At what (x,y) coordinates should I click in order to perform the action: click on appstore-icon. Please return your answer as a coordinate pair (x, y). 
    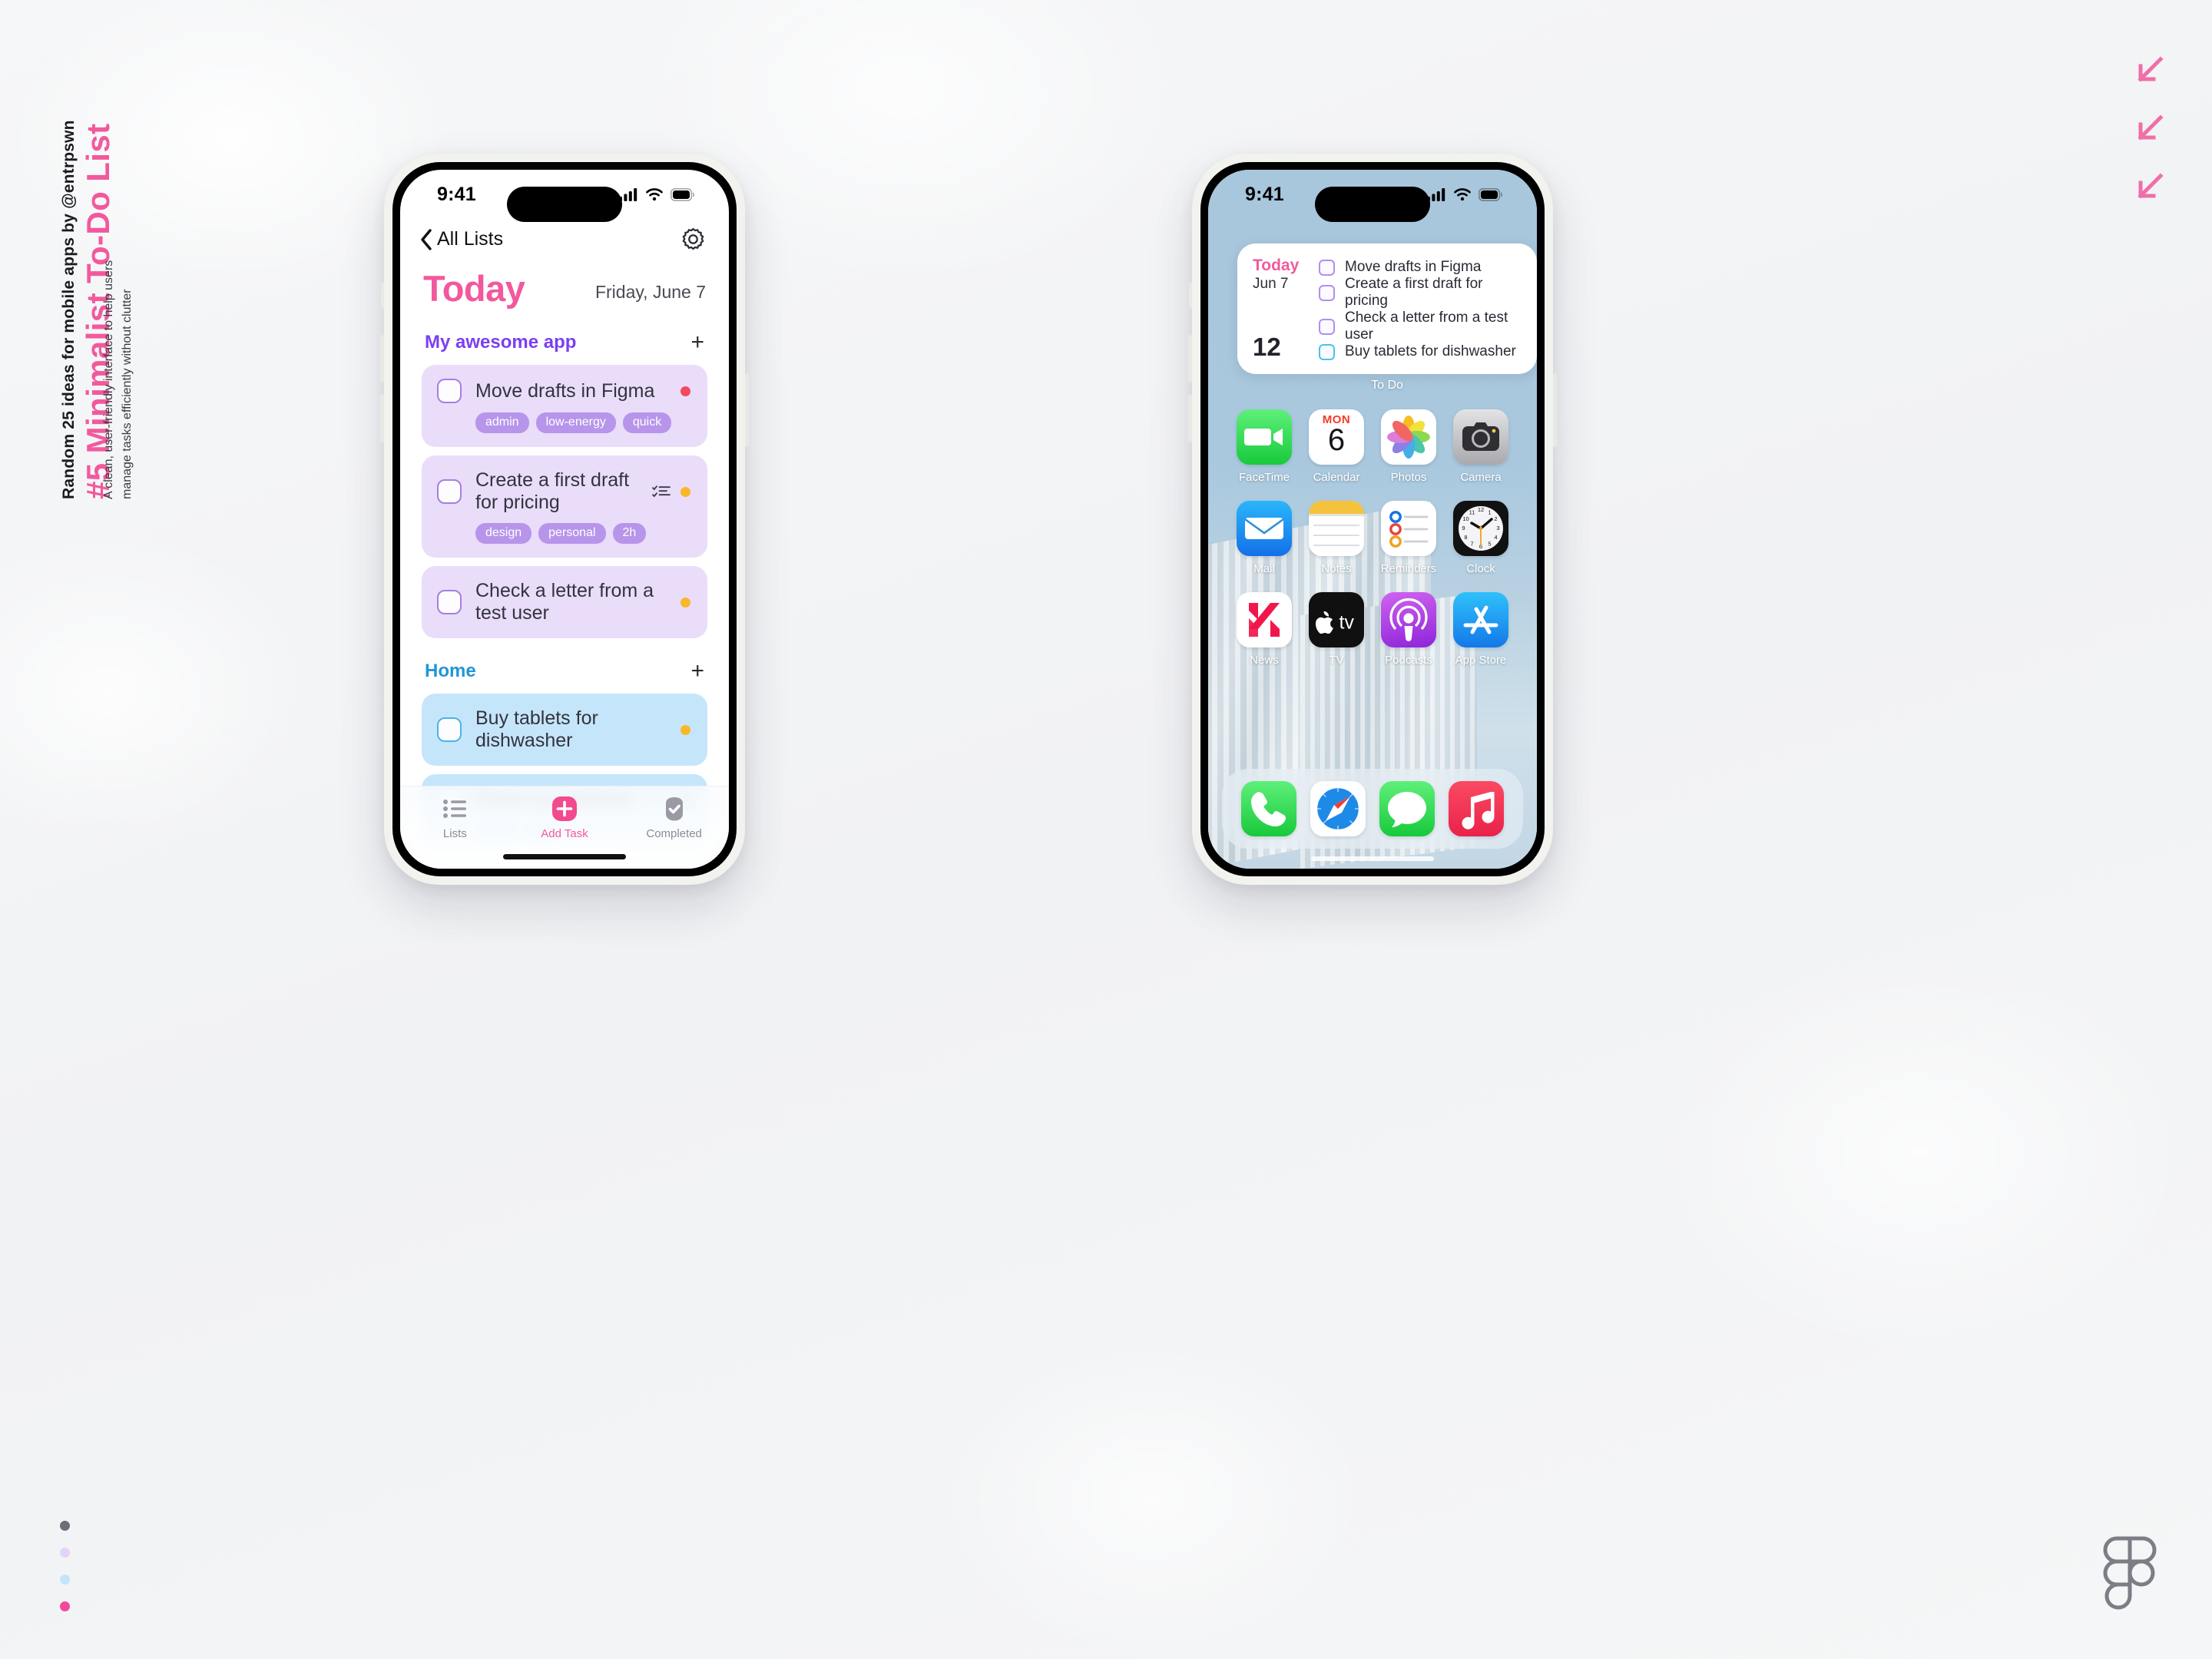
    Looking at the image, I should click on (1481, 619).